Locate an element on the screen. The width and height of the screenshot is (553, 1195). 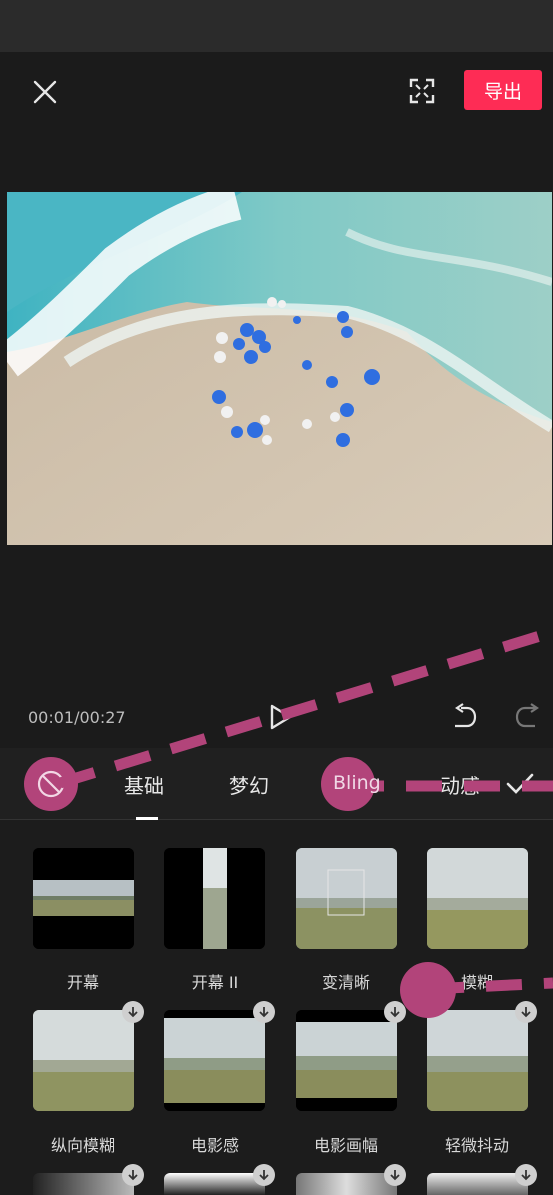
status-bar is located at coordinates (276, 26).